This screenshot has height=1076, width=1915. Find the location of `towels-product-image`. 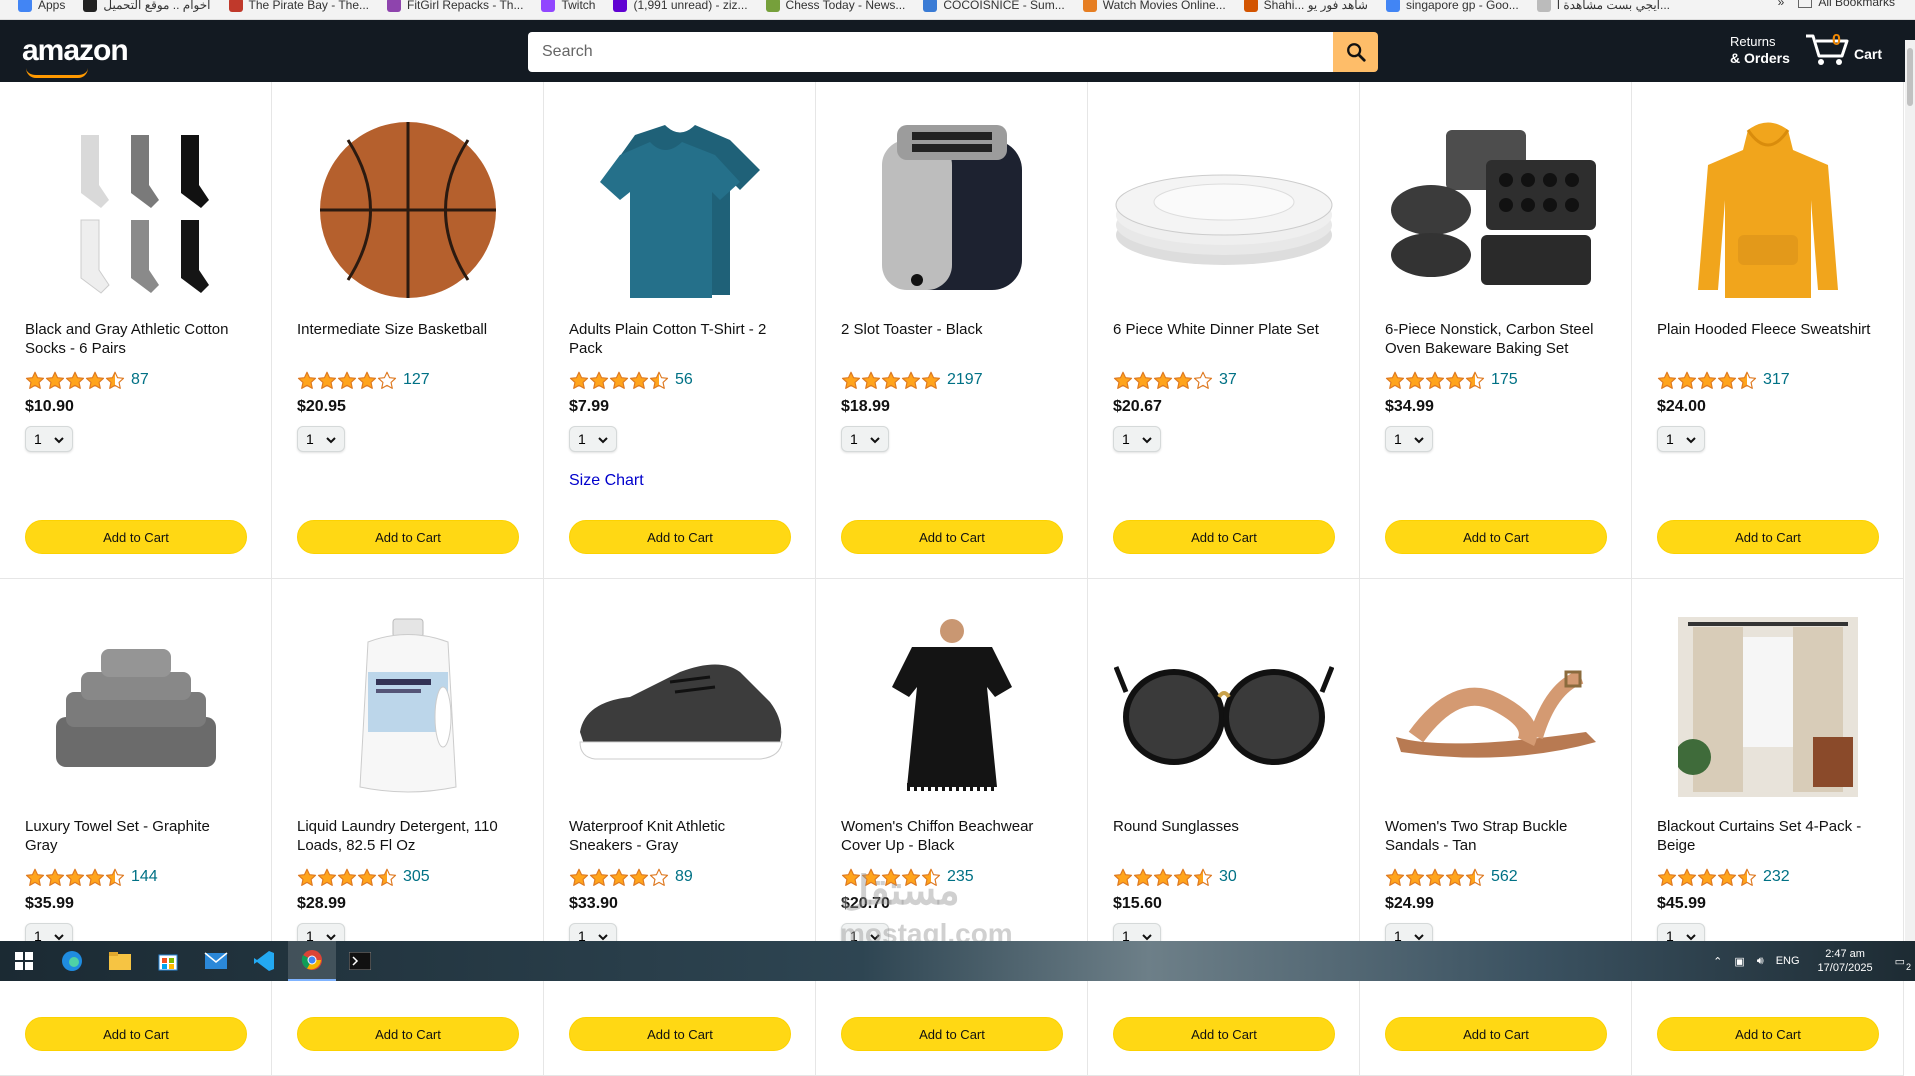

towels-product-image is located at coordinates (135, 707).